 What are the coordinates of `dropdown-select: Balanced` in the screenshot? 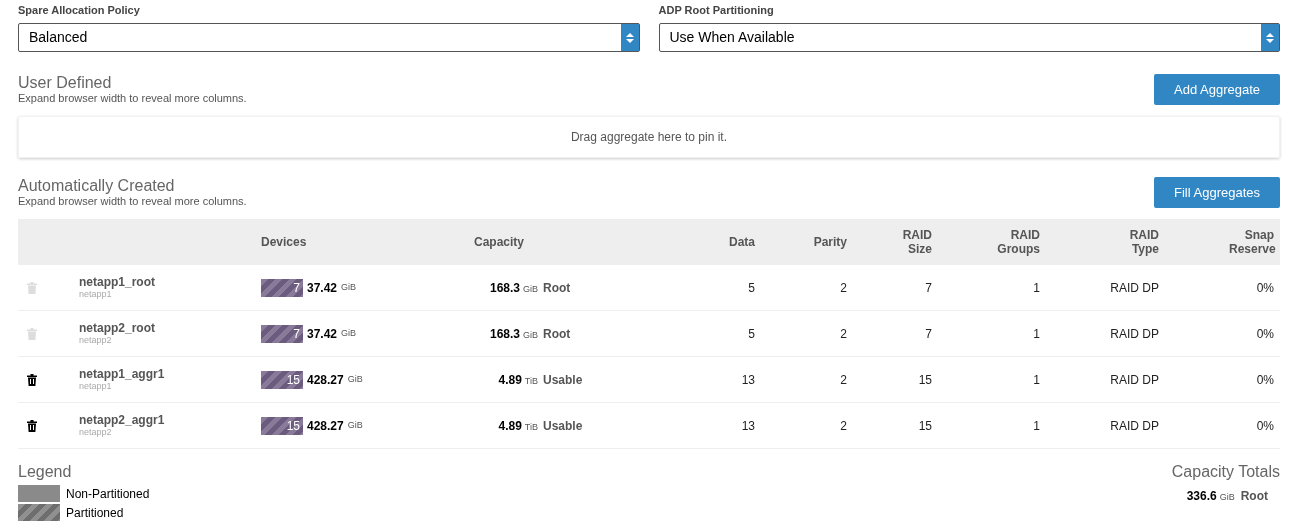 It's located at (329, 37).